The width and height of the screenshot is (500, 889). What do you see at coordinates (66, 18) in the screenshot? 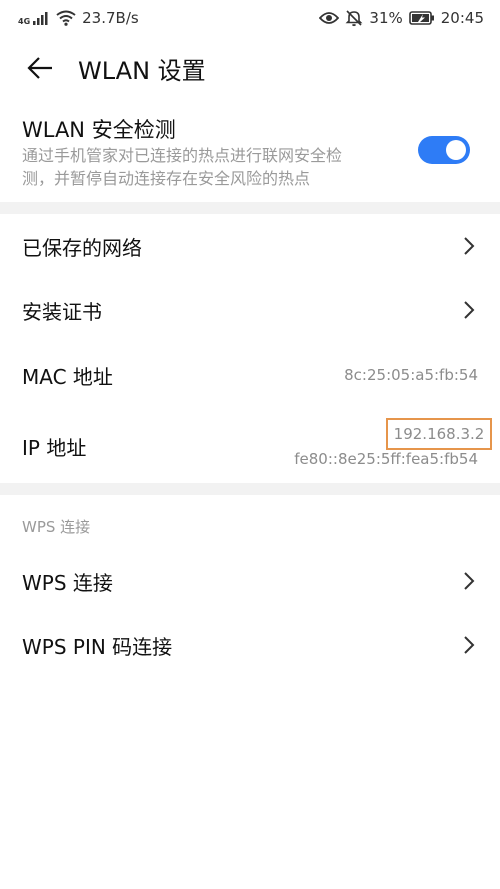
I see `wifi-icon` at bounding box center [66, 18].